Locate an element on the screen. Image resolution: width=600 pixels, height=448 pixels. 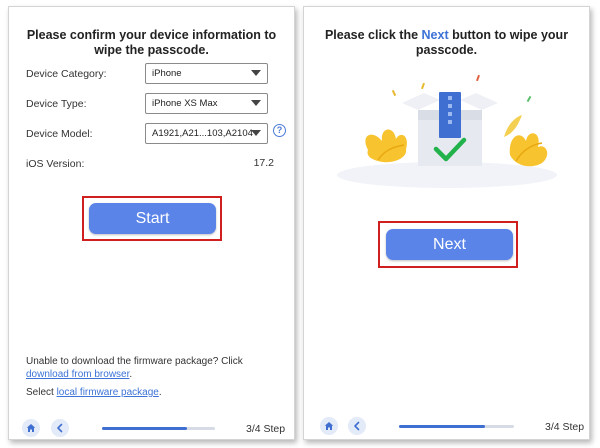
help-icon: ? is located at coordinates (279, 130).